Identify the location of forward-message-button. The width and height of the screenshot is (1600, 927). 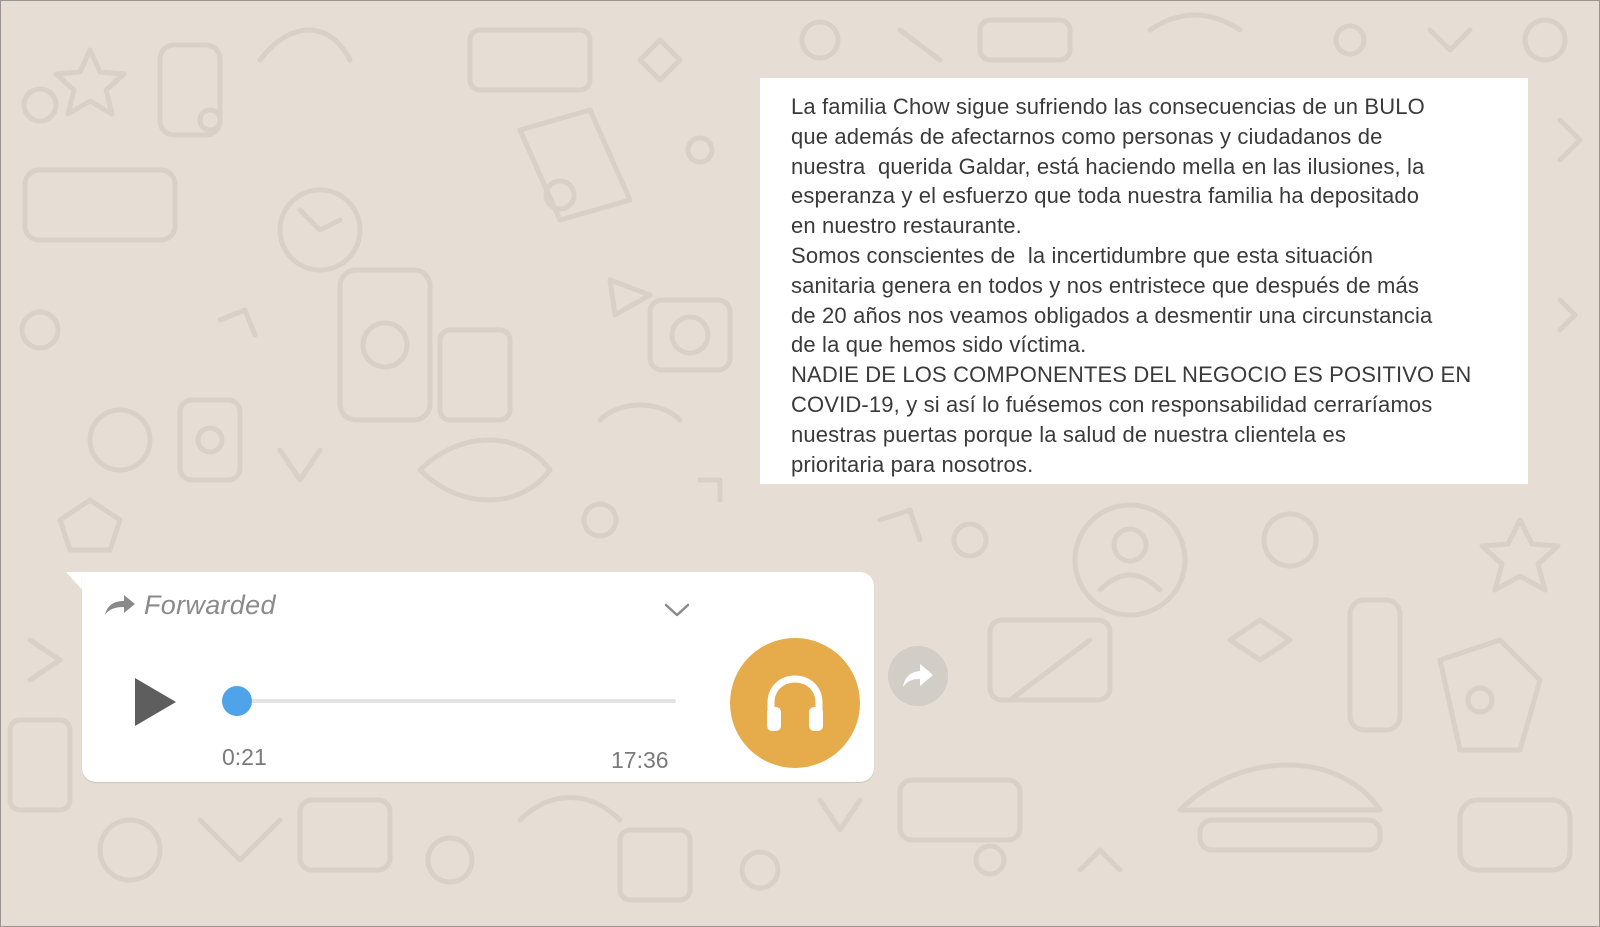
(918, 676).